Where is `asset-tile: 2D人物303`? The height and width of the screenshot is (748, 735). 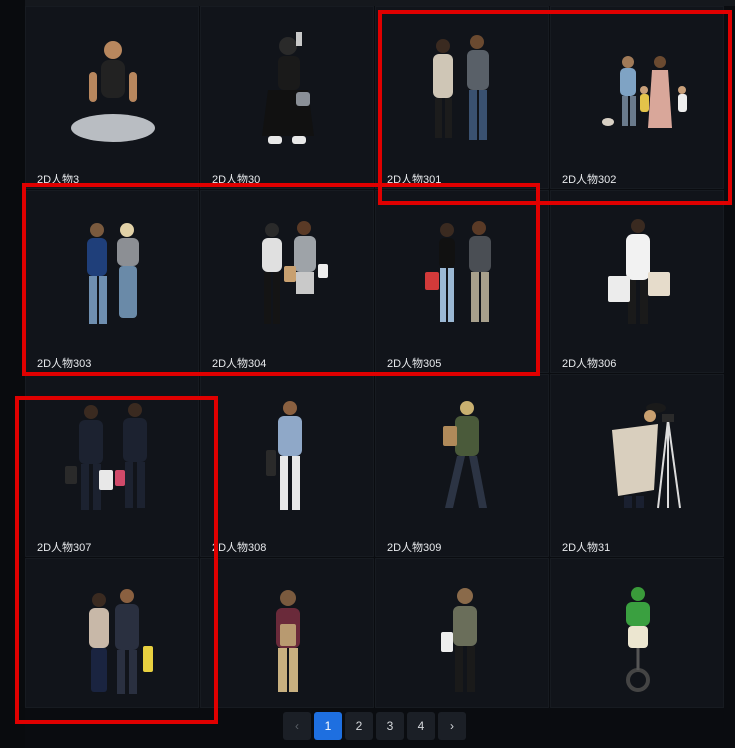
asset-tile: 2D人物303 is located at coordinates (112, 281).